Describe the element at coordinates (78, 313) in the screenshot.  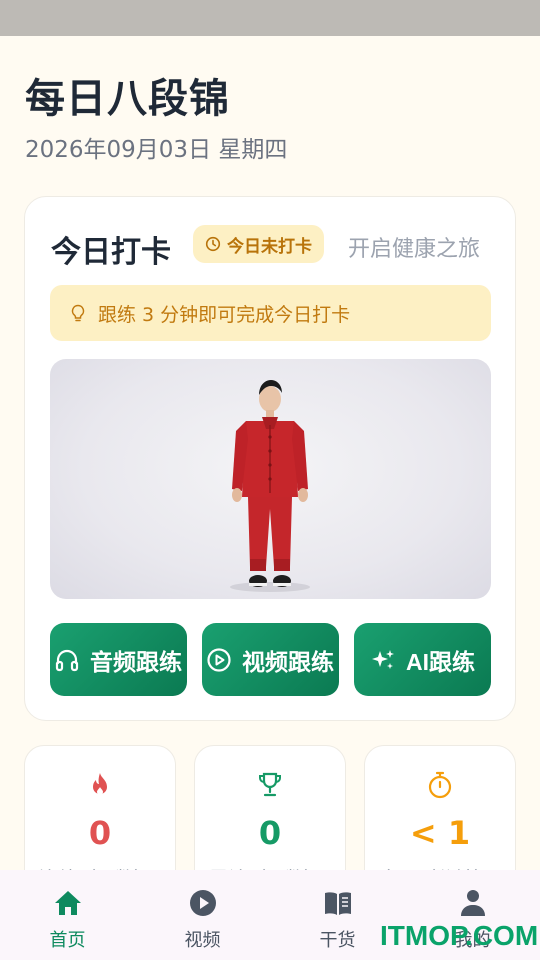
I see `lightbulb-icon` at that location.